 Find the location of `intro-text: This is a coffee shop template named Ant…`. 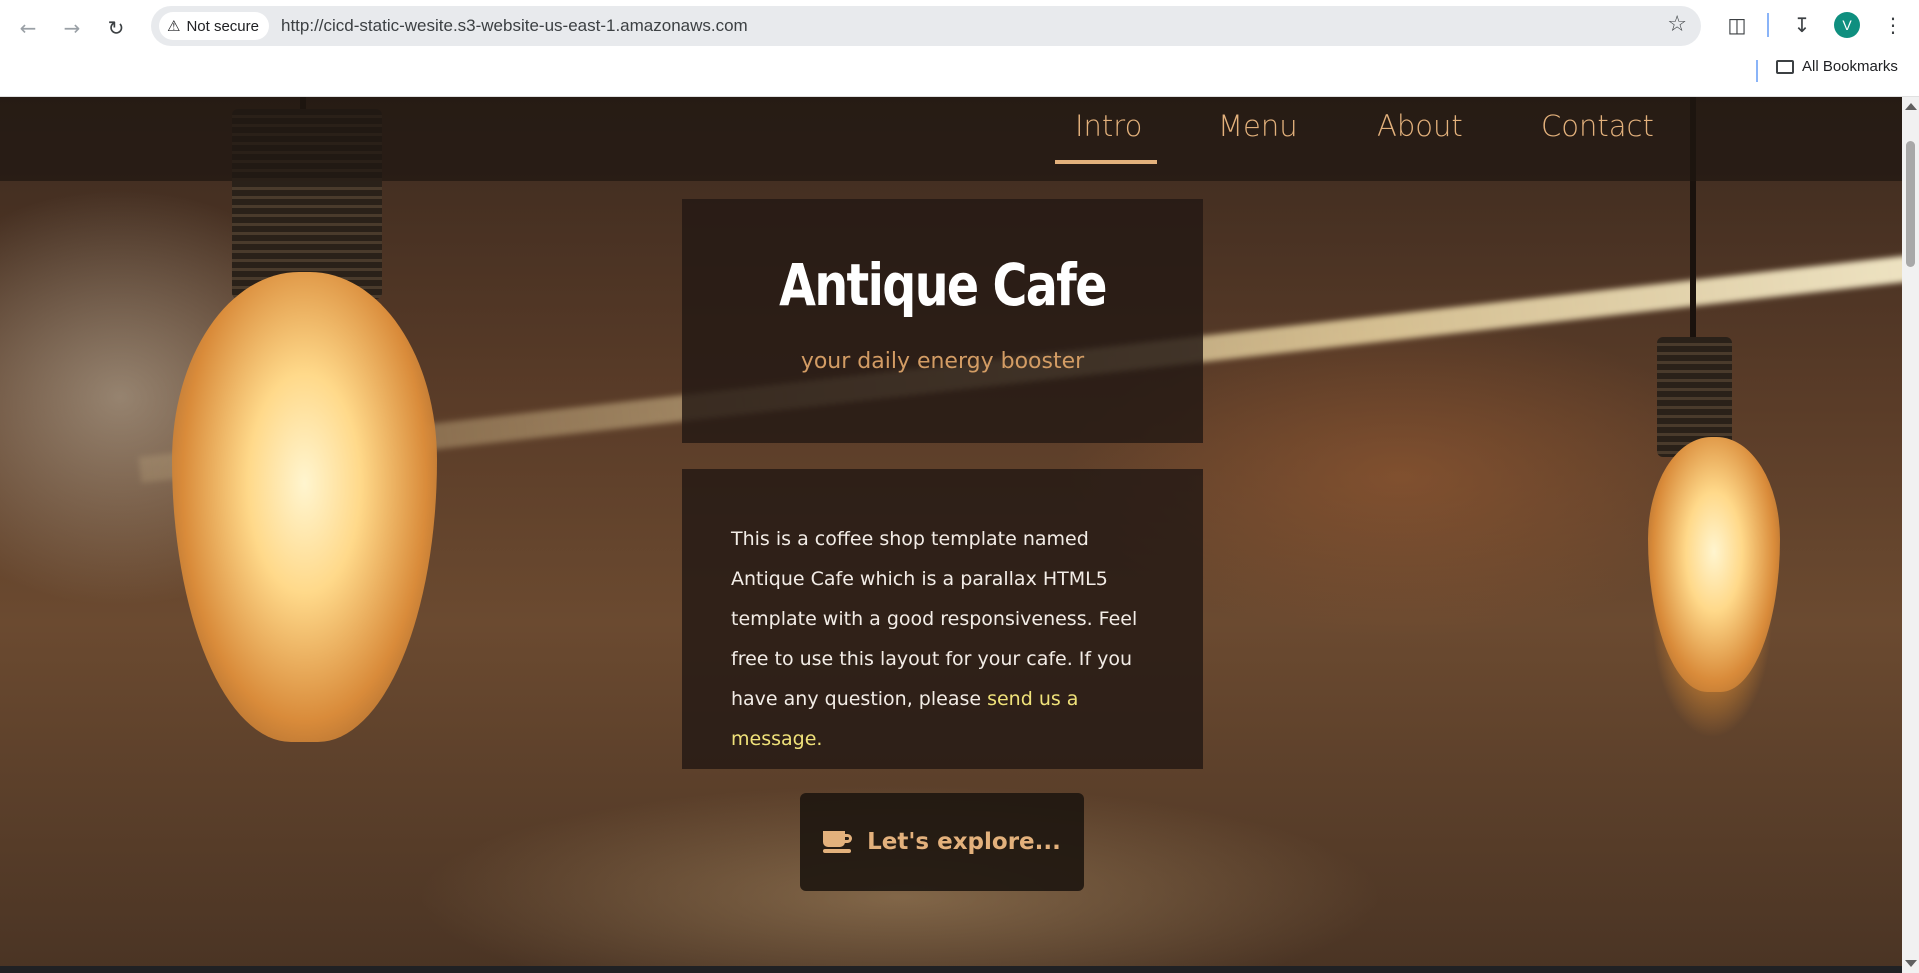

intro-text: This is a coffee shop template named Ant… is located at coordinates (946, 639).